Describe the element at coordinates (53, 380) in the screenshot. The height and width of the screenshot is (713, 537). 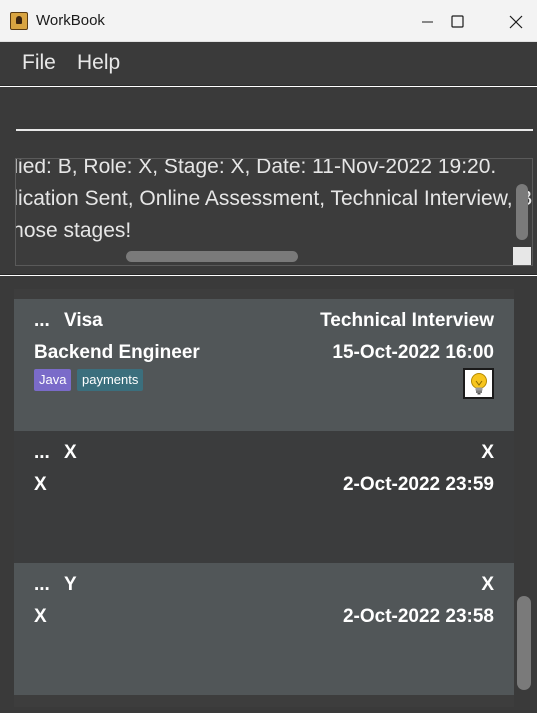
I see `tag-java: Java` at that location.